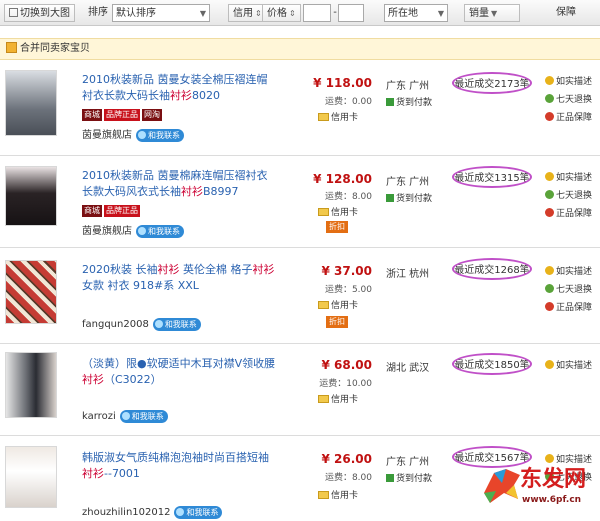 This screenshot has height=521, width=600. I want to click on shipping-fee: 运费：8.00, so click(348, 197).